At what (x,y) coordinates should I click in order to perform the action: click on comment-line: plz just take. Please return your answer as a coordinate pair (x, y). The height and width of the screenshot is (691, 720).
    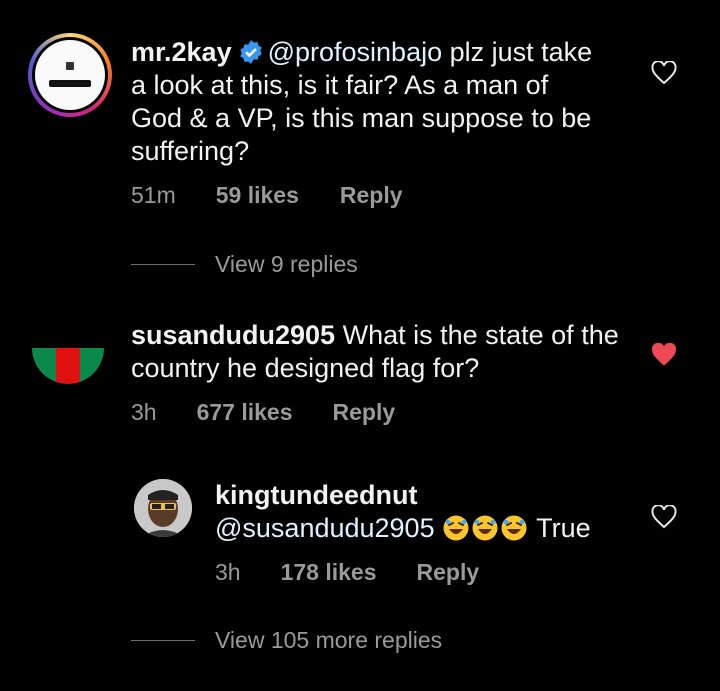
    Looking at the image, I should click on (517, 52).